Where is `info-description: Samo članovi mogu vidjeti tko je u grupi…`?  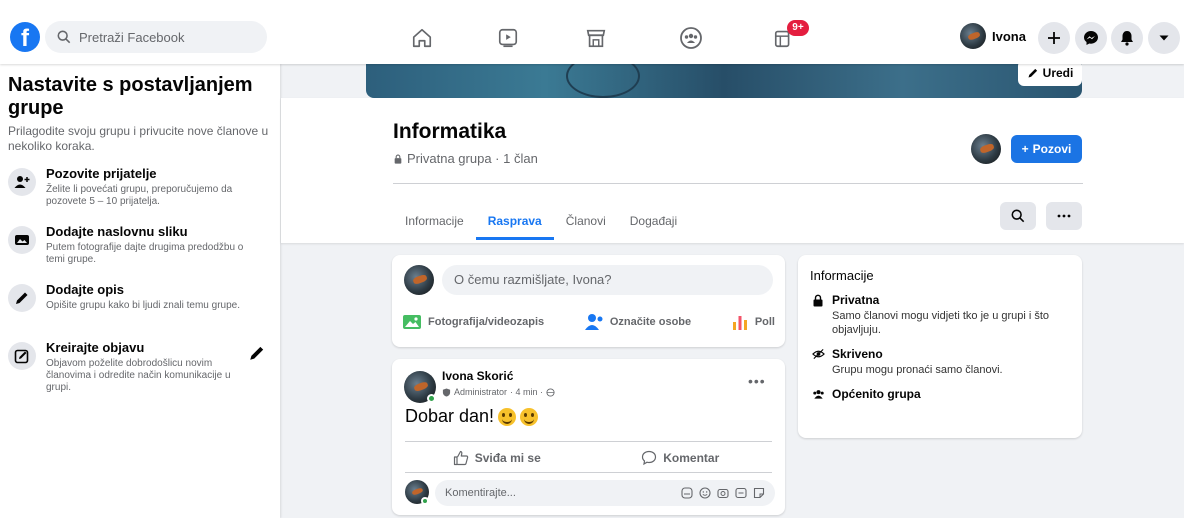 info-description: Samo članovi mogu vidjeti tko je u grupi… is located at coordinates (941, 323).